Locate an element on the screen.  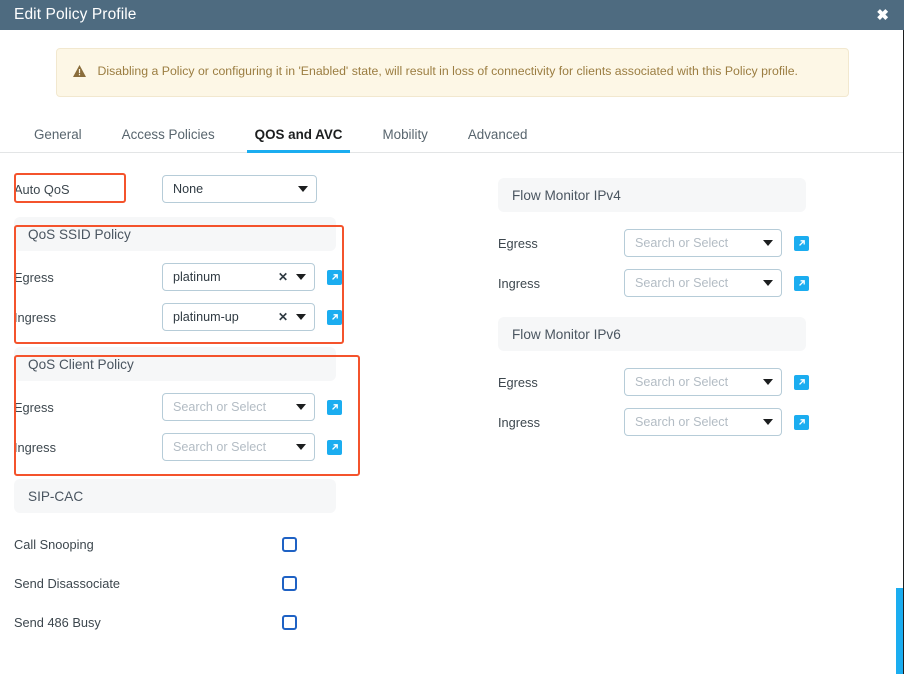
dialog-title-bar: Edit Policy Profile ✖ is located at coordinates (452, 15).